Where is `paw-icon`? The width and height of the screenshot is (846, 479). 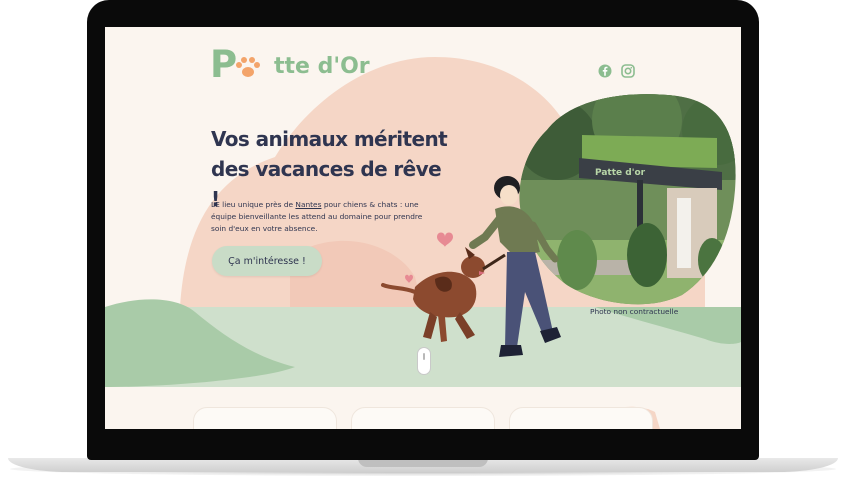 paw-icon is located at coordinates (248, 67).